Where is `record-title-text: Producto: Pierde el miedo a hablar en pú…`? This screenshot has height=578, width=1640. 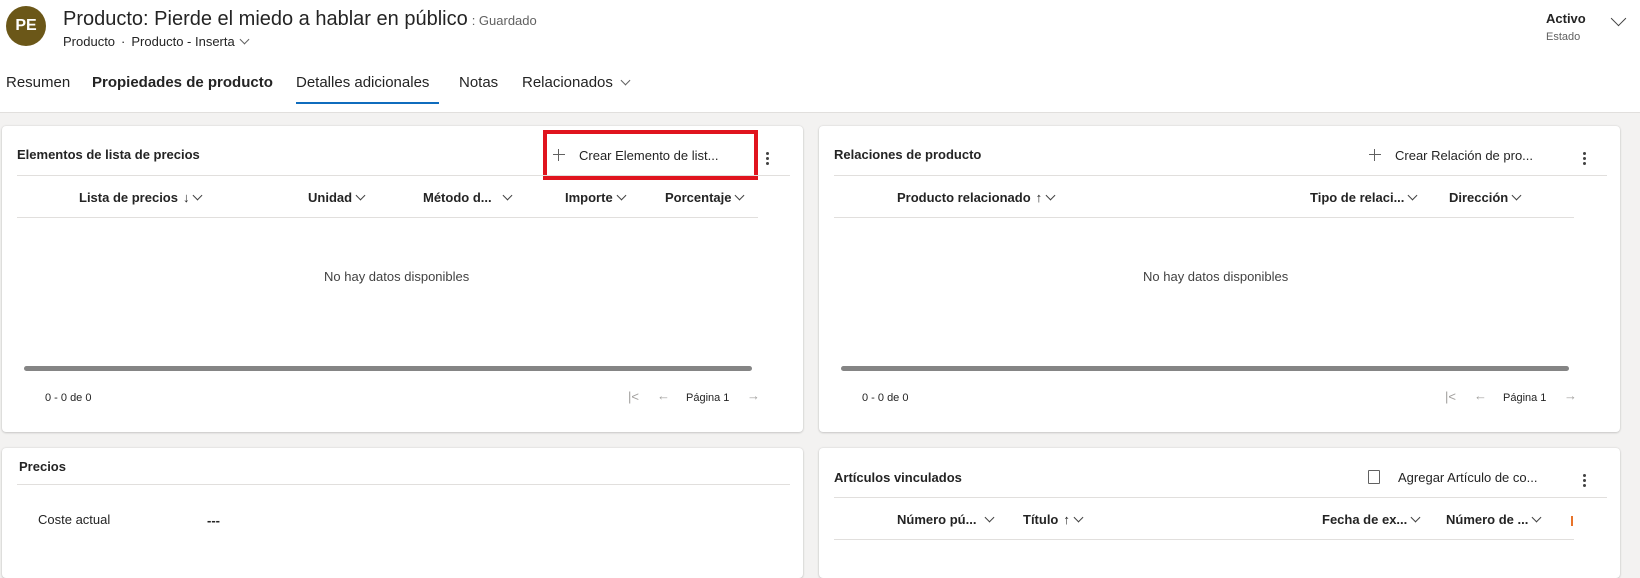 record-title-text: Producto: Pierde el miedo a hablar en pú… is located at coordinates (265, 19).